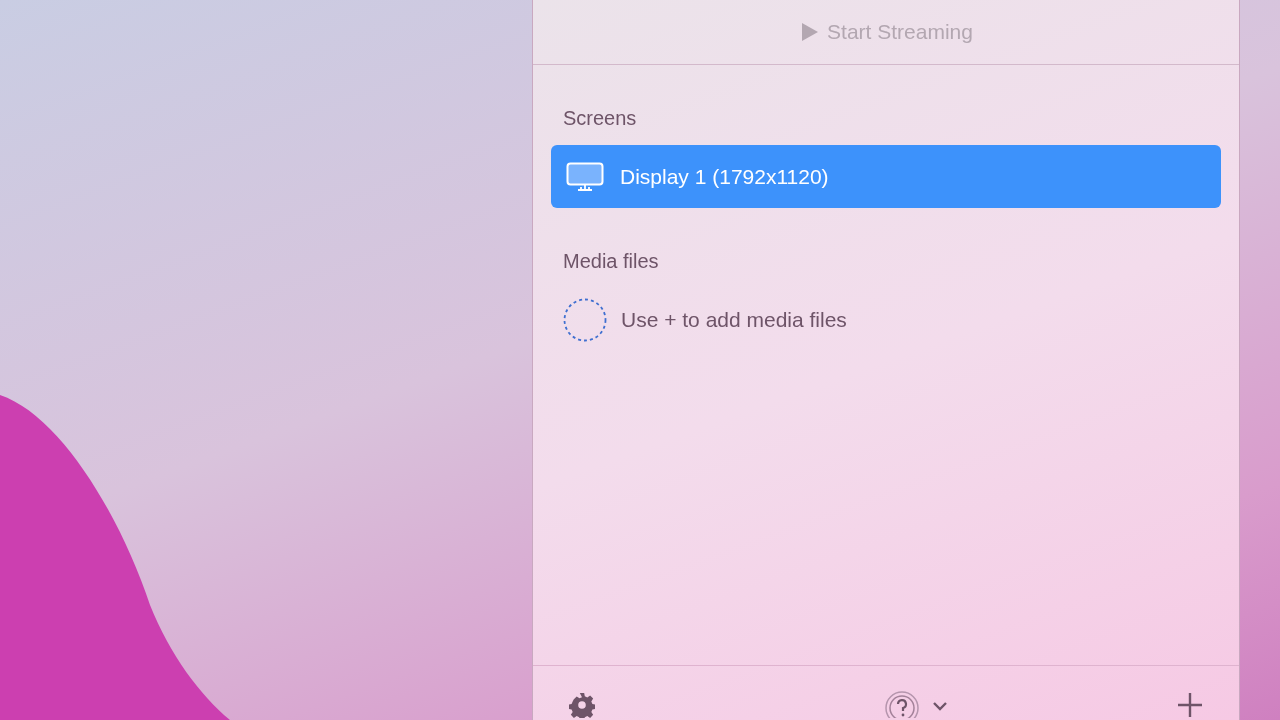 This screenshot has height=720, width=1280. Describe the element at coordinates (611, 261) in the screenshot. I see `section-heading: Media files` at that location.